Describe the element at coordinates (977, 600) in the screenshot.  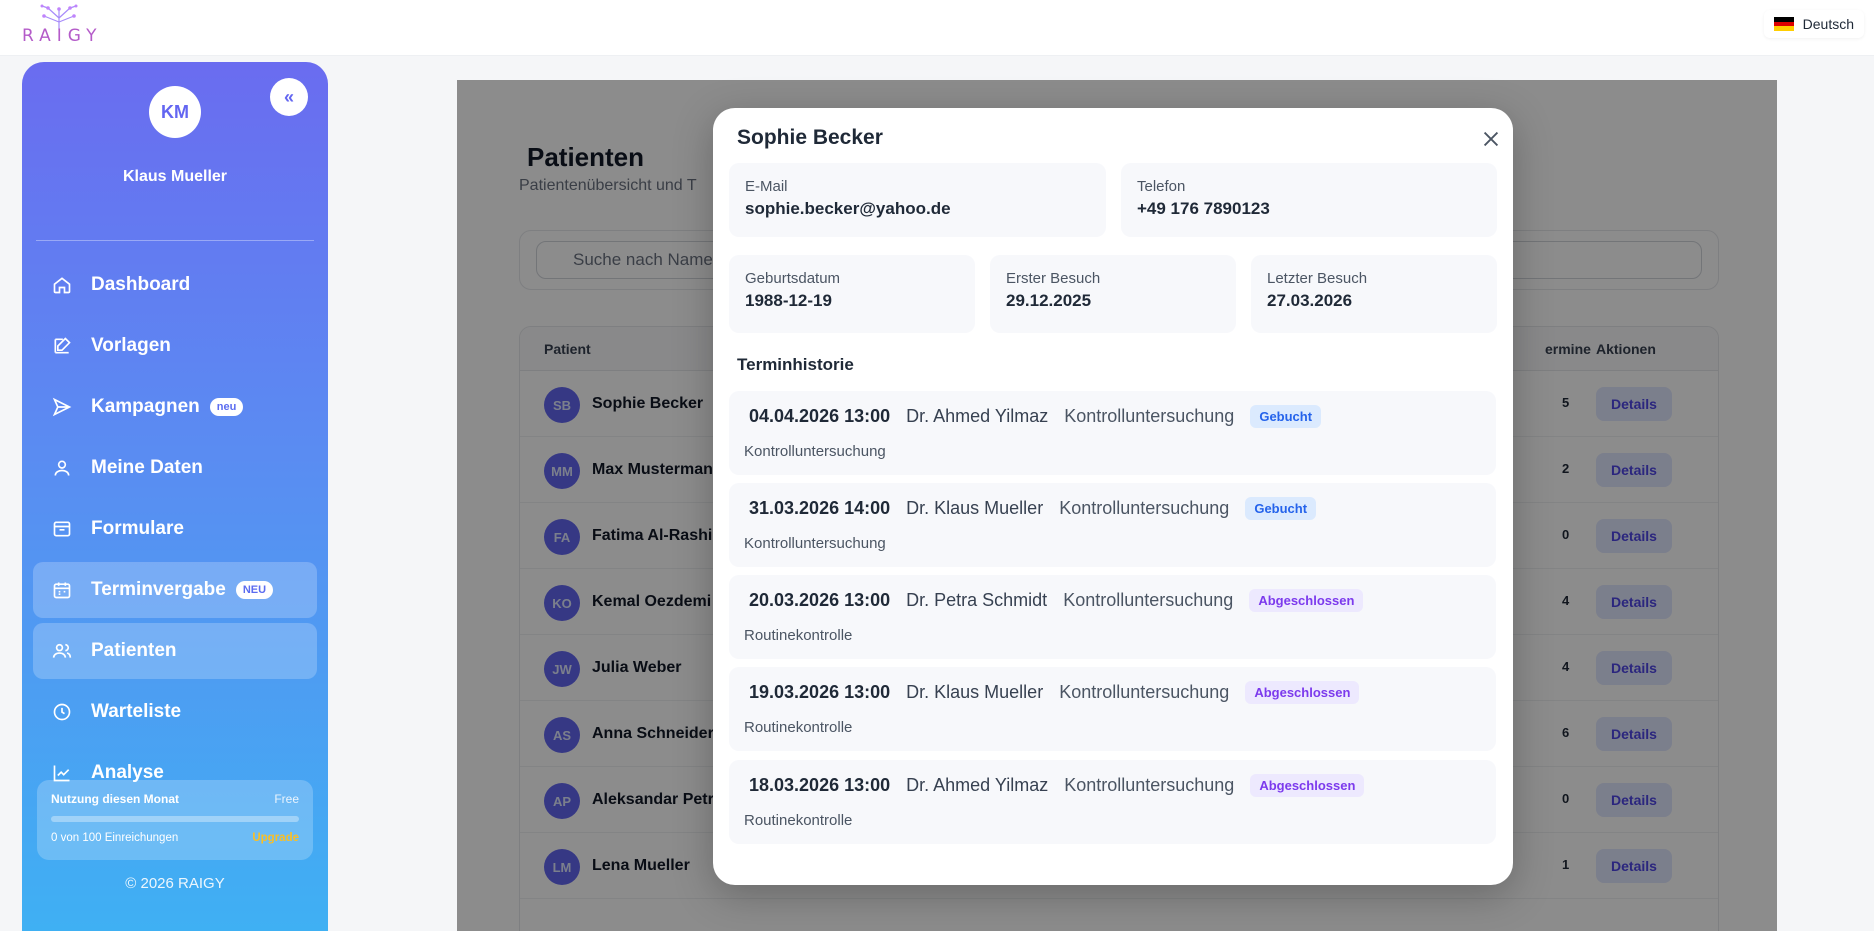
I see `appointment-doctor: Dr. Petra Schmidt` at that location.